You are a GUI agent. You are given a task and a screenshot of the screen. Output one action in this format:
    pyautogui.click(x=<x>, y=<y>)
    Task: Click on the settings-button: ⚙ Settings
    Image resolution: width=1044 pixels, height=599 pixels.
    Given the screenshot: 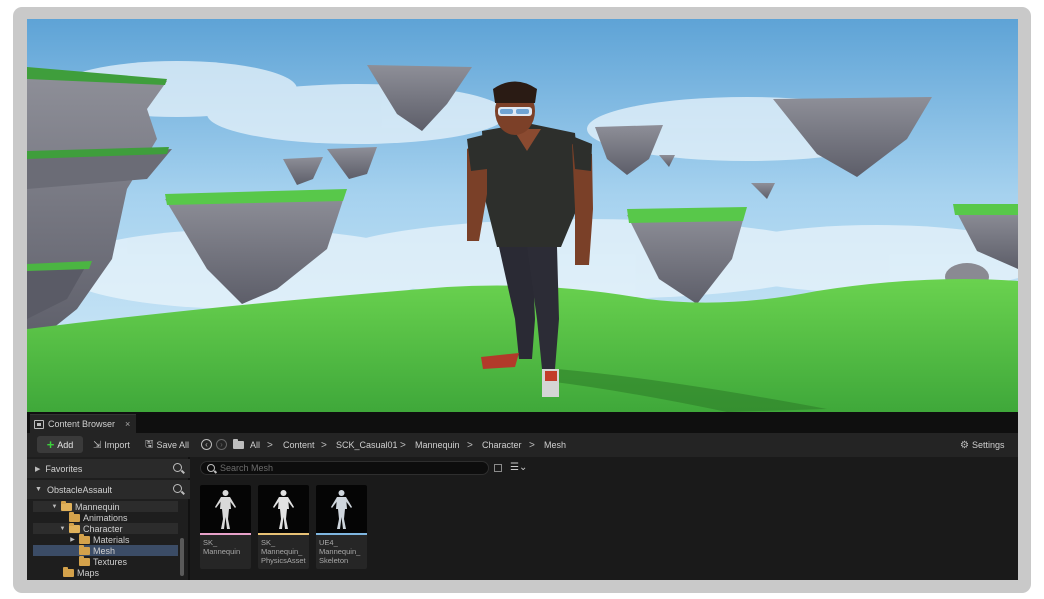 What is the action you would take?
    pyautogui.click(x=982, y=445)
    